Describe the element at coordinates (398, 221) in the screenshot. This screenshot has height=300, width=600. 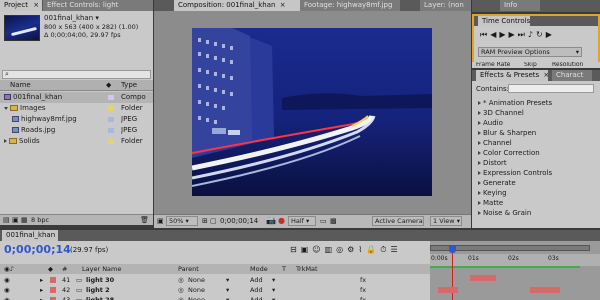
I see `camera-select: Active Camera ▾` at that location.